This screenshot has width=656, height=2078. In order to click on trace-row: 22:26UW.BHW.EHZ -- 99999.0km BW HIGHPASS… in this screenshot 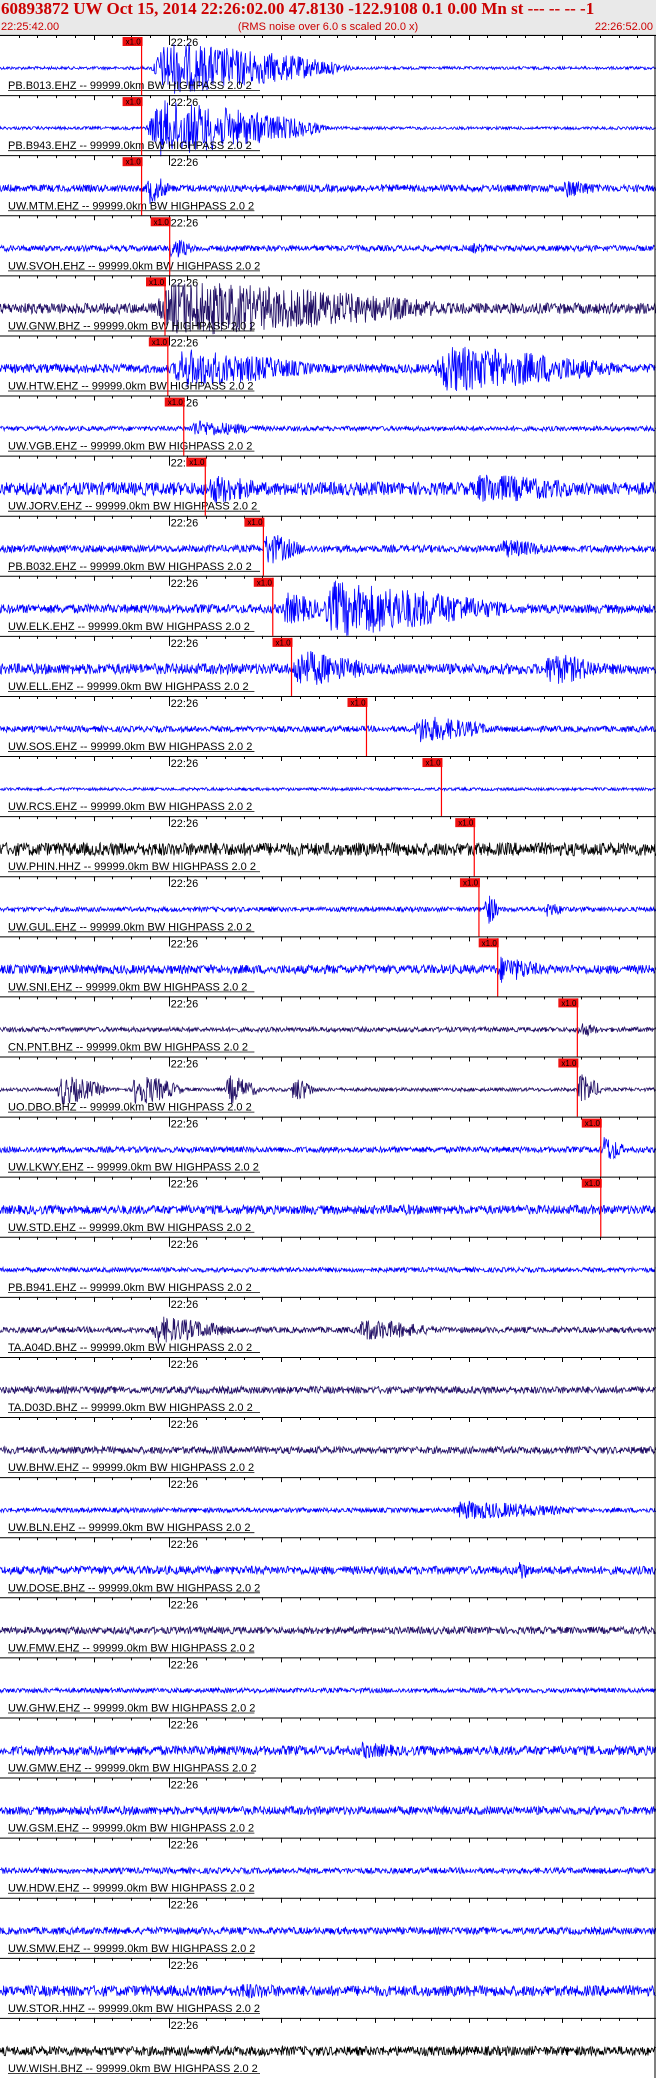, I will do `click(328, 1445)`.